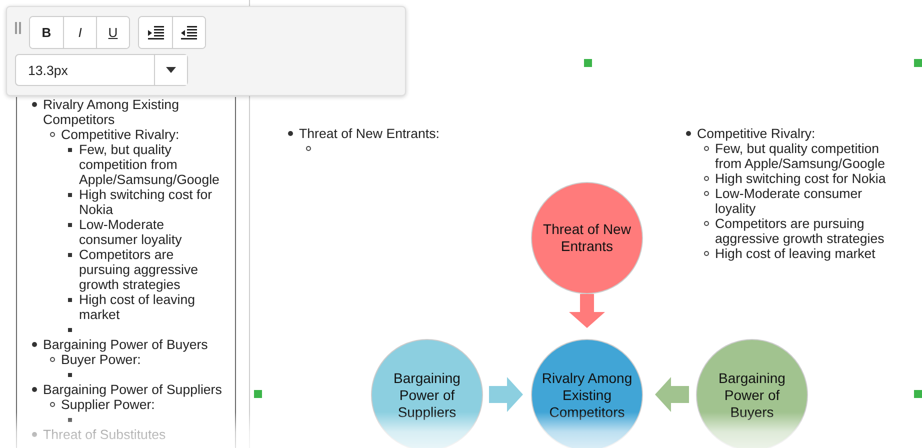  What do you see at coordinates (101, 359) in the screenshot?
I see `list-item-text: Buyer Power:` at bounding box center [101, 359].